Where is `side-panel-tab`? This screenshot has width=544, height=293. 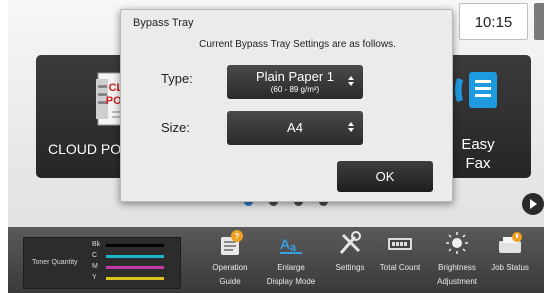
side-panel-tab is located at coordinates (539, 21).